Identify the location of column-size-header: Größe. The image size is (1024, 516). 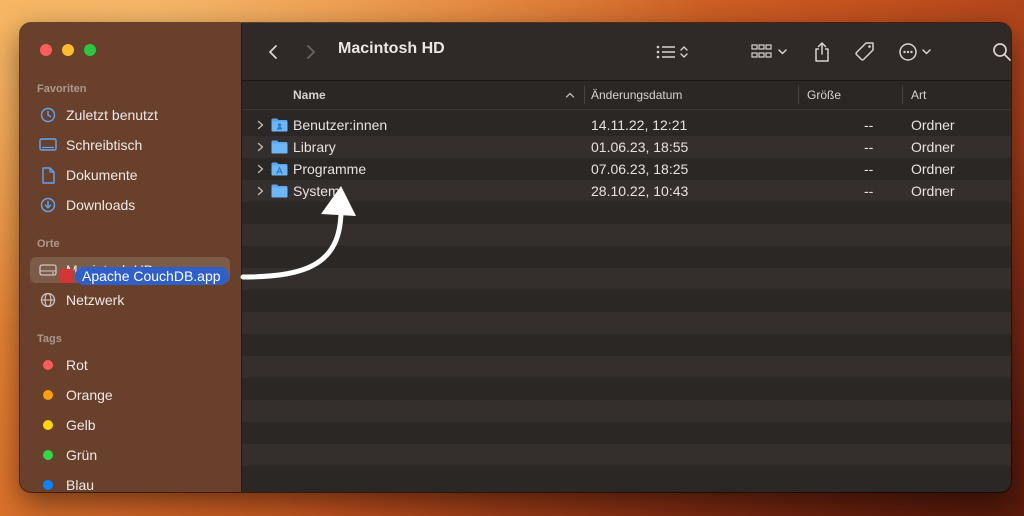
(824, 95).